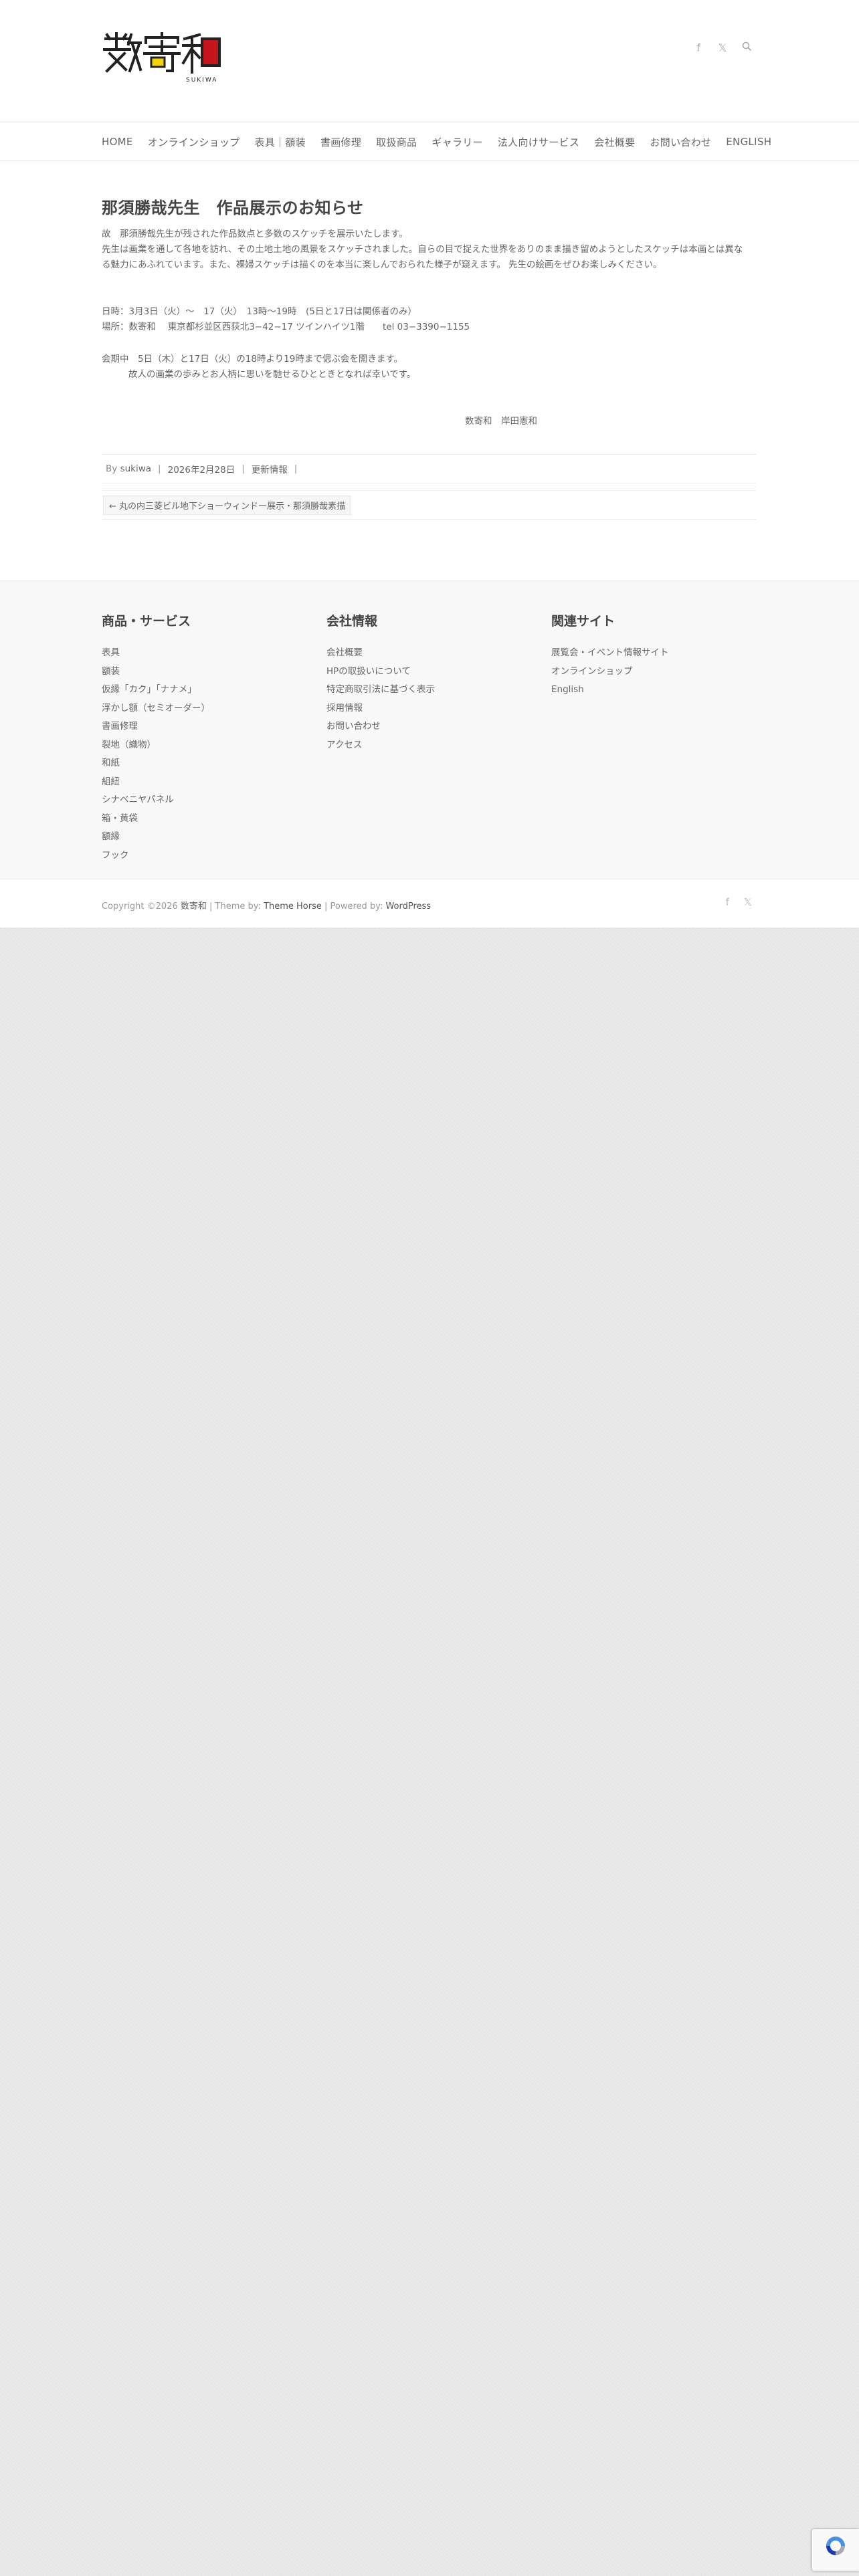  I want to click on footer-column-related: 関連サイト 展覧会・イベント情報サイト オンラインショップ English, so click(610, 656).